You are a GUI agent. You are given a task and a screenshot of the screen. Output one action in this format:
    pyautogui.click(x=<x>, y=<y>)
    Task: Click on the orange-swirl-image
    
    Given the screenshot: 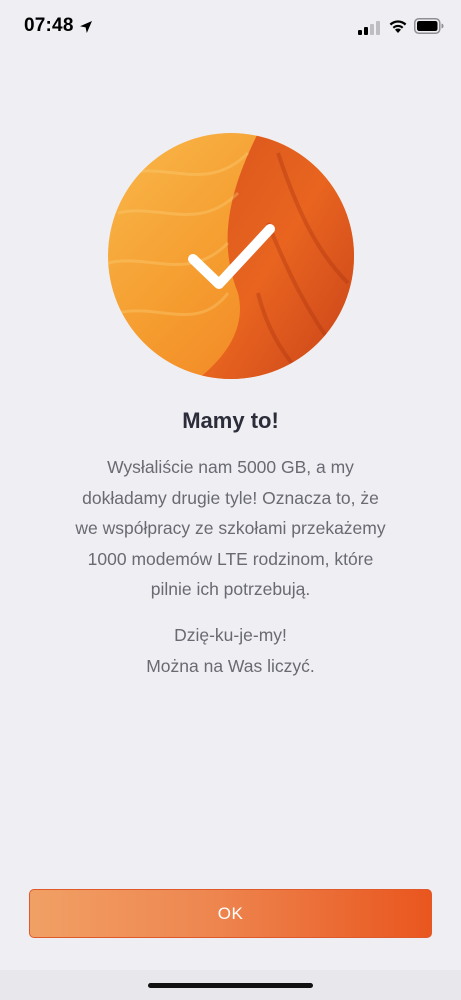 What is the action you would take?
    pyautogui.click(x=231, y=256)
    